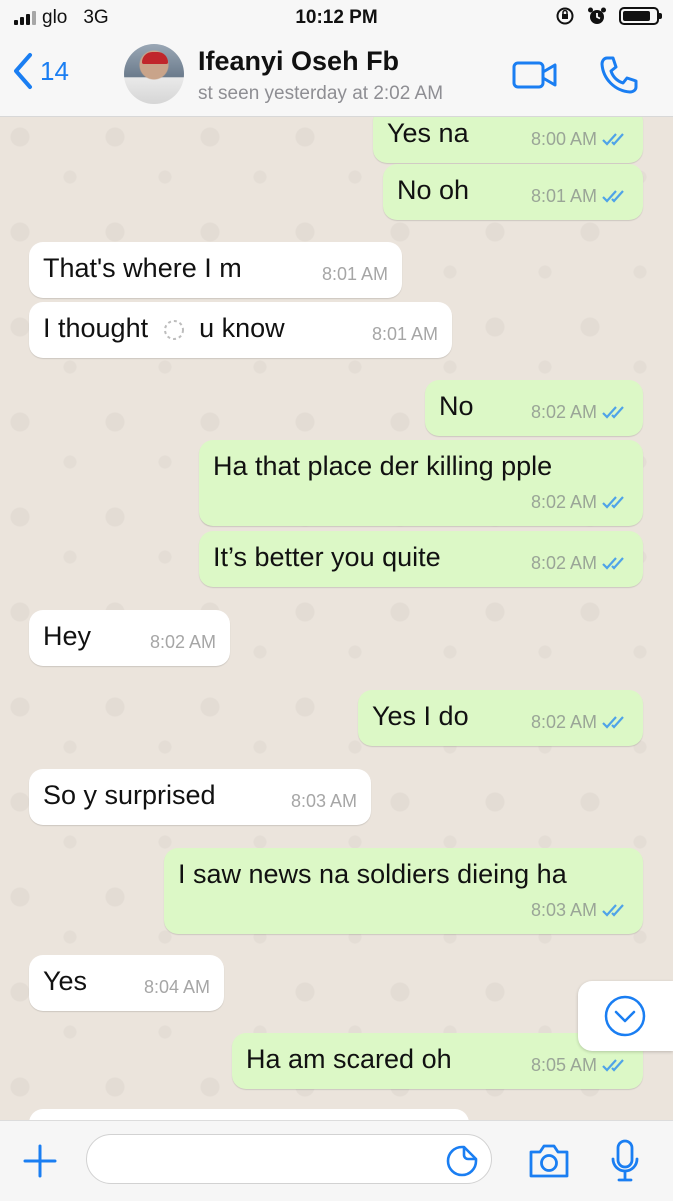 The width and height of the screenshot is (673, 1201). What do you see at coordinates (173, 329) in the screenshot?
I see `loading-spinner-icon` at bounding box center [173, 329].